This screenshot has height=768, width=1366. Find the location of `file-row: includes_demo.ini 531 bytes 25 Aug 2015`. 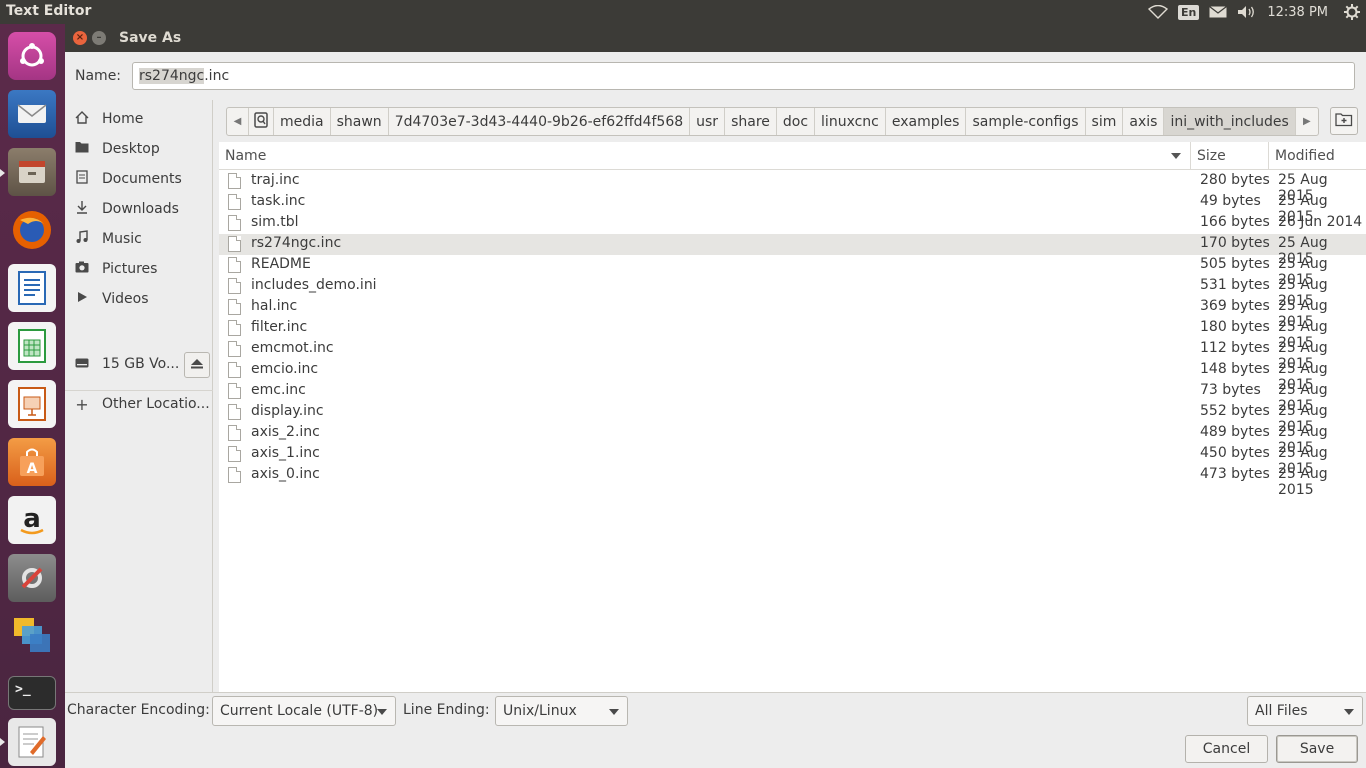

file-row: includes_demo.ini 531 bytes 25 Aug 2015 is located at coordinates (792, 292).